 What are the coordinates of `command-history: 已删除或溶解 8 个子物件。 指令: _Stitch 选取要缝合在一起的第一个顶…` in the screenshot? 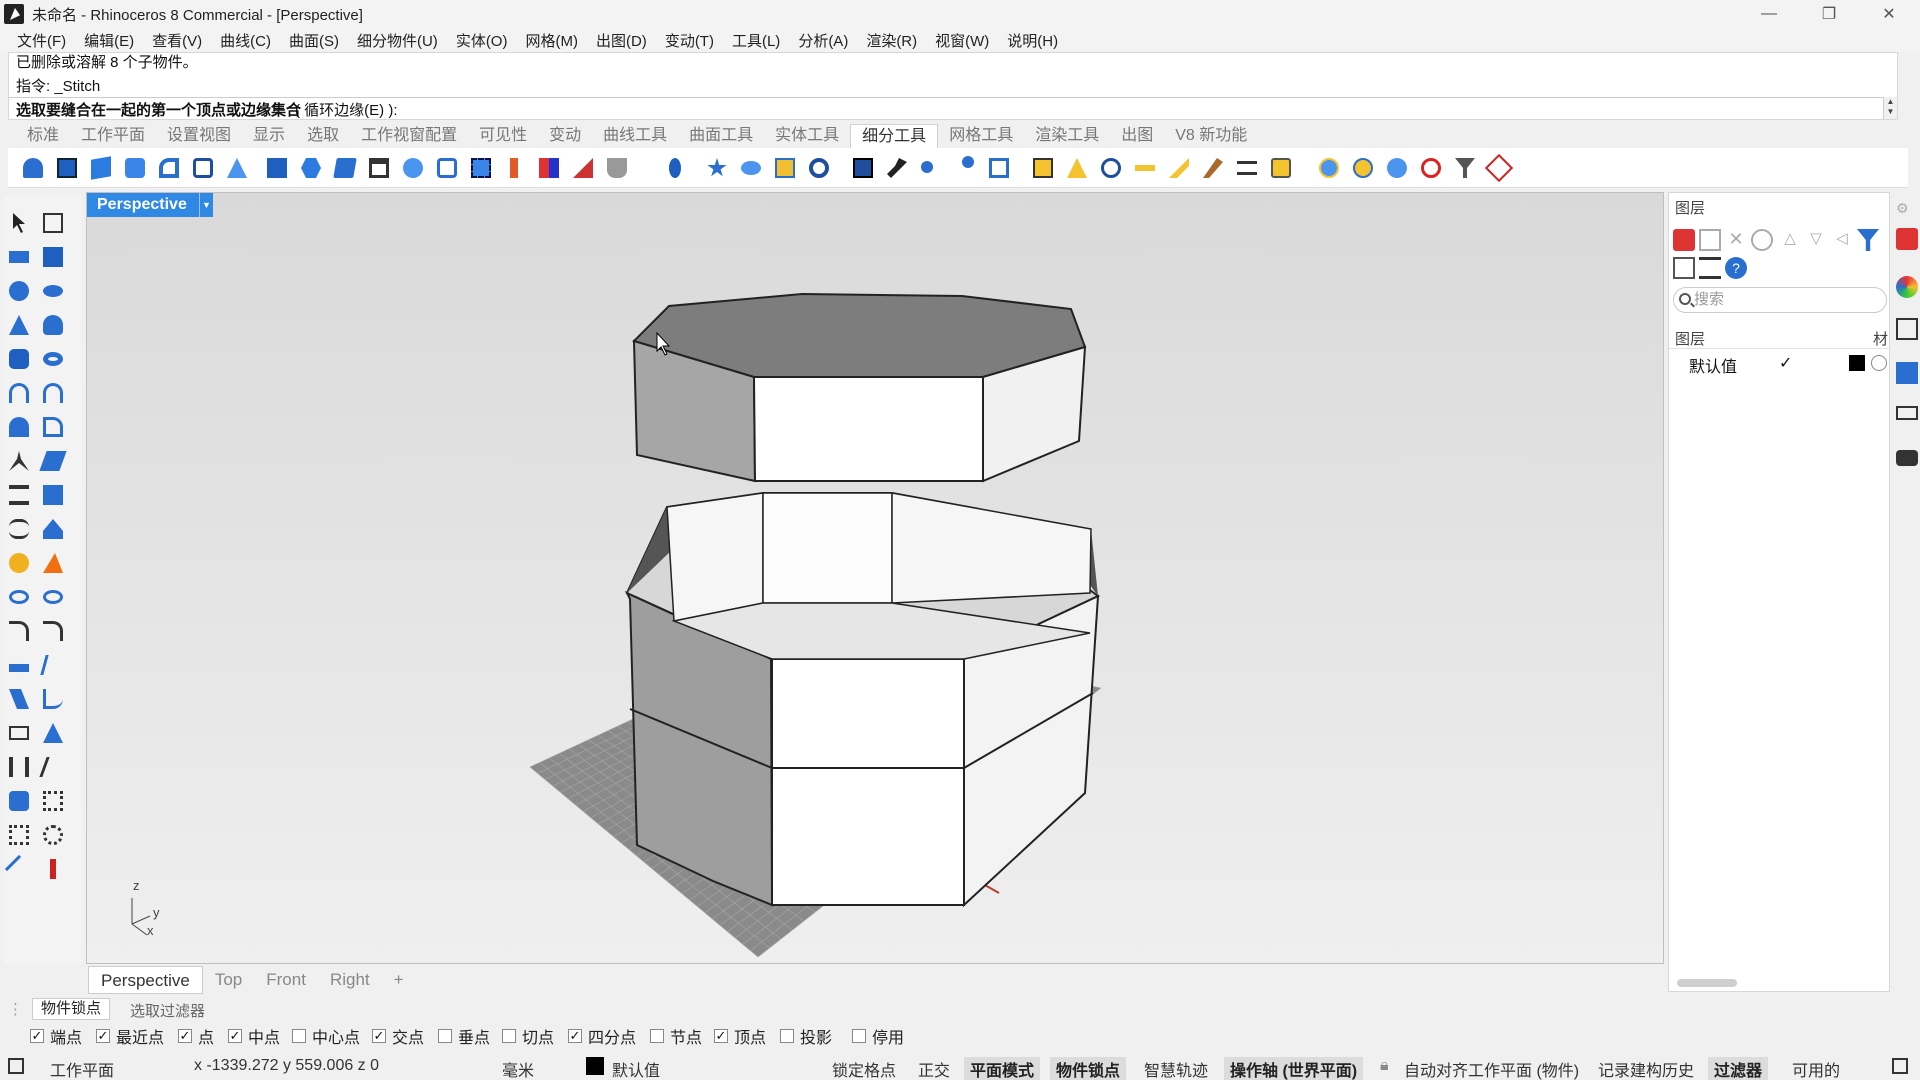 It's located at (953, 86).